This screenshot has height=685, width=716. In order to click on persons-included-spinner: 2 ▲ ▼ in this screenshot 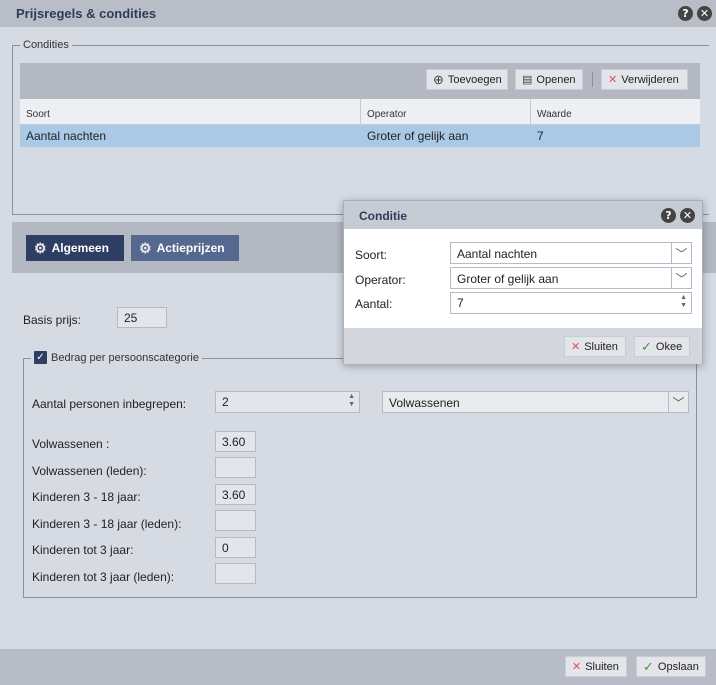, I will do `click(287, 402)`.